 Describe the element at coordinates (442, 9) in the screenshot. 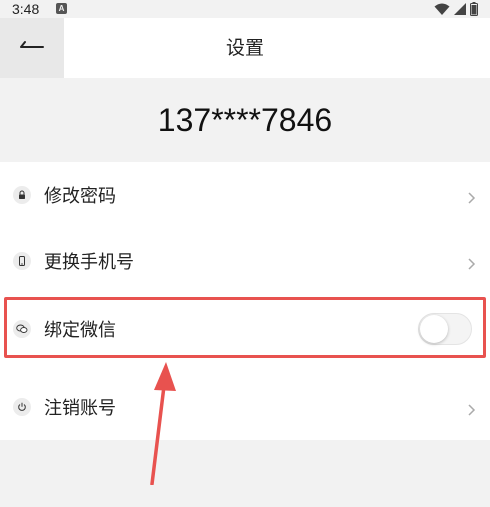

I see `wifi-icon` at that location.